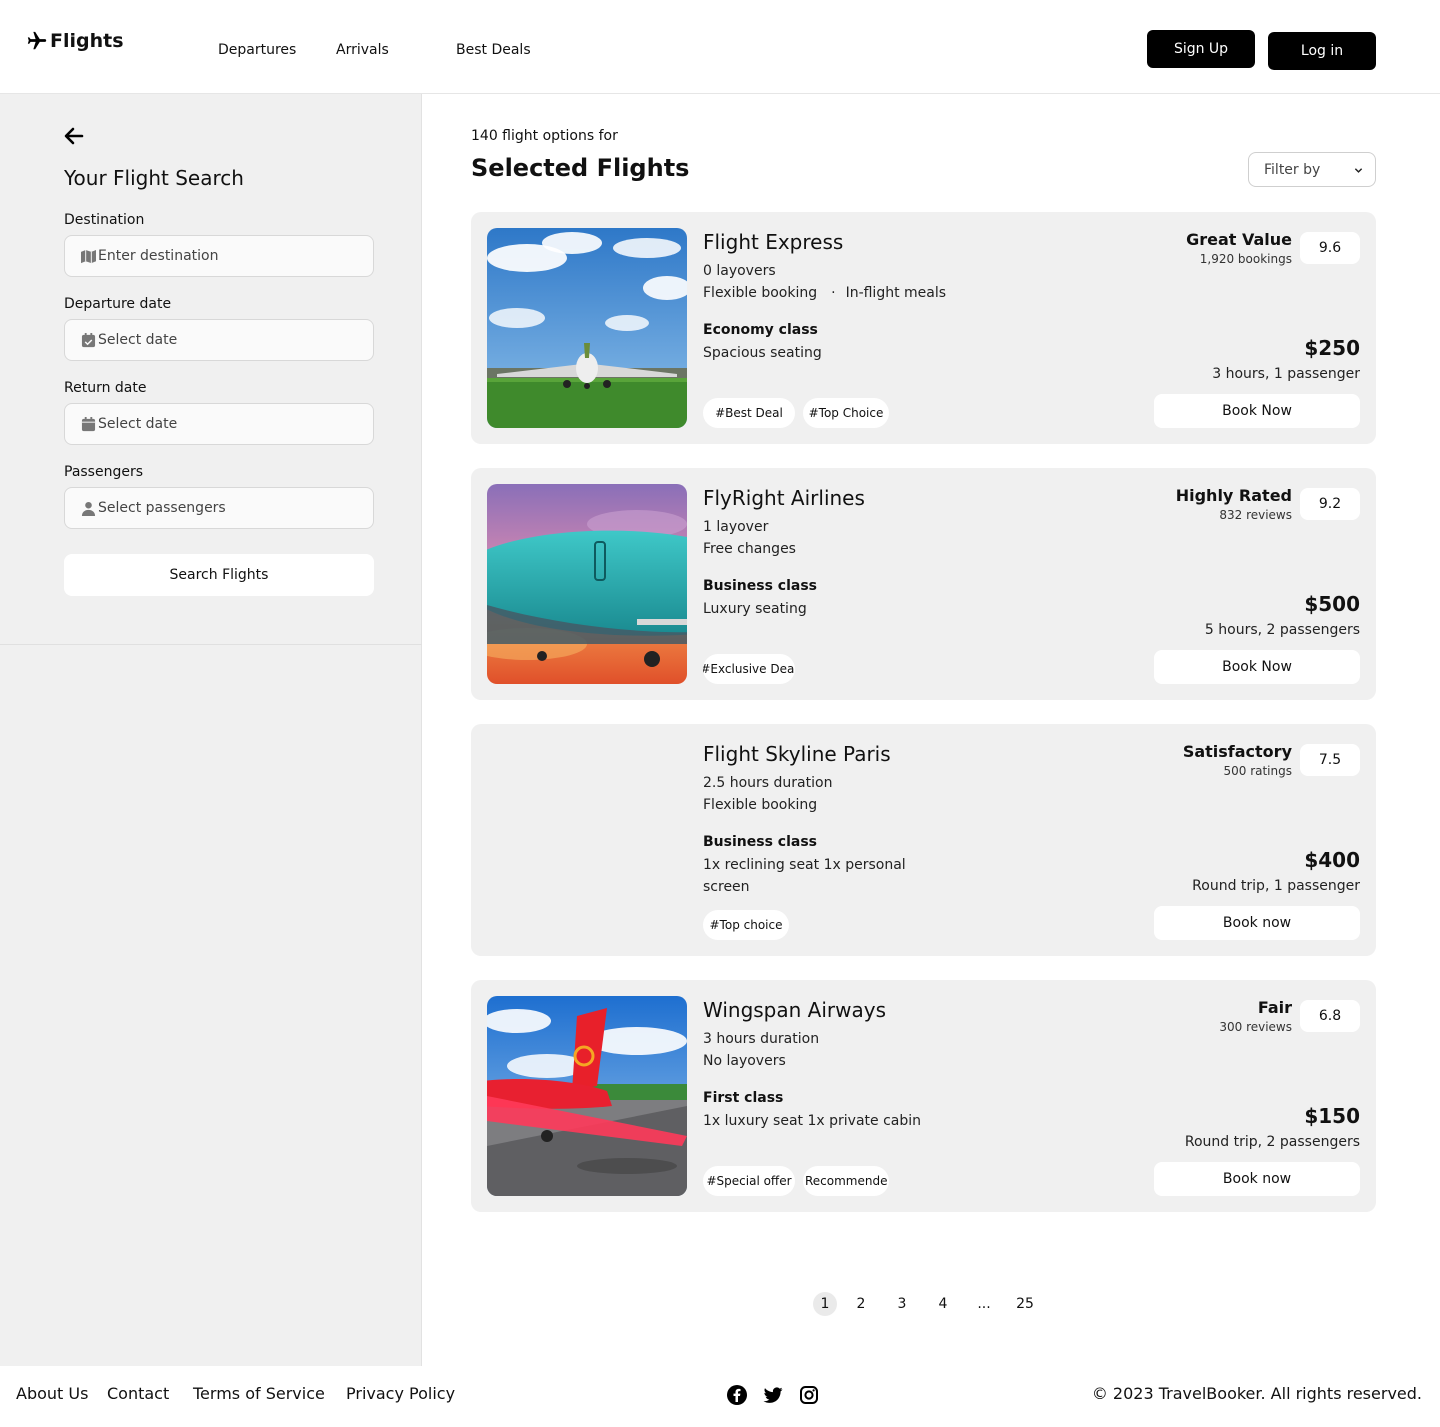 The image size is (1440, 1427). Describe the element at coordinates (1237, 751) in the screenshot. I see `rating-label: Satisfactory` at that location.